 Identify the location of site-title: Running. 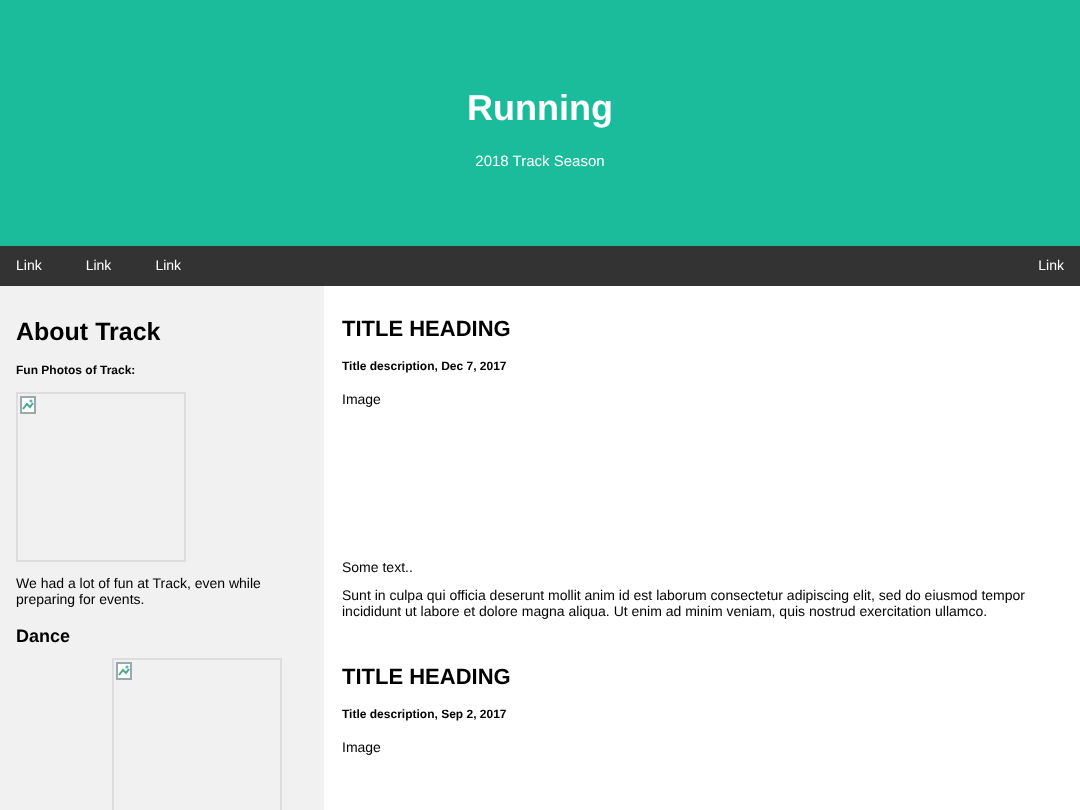
(540, 109).